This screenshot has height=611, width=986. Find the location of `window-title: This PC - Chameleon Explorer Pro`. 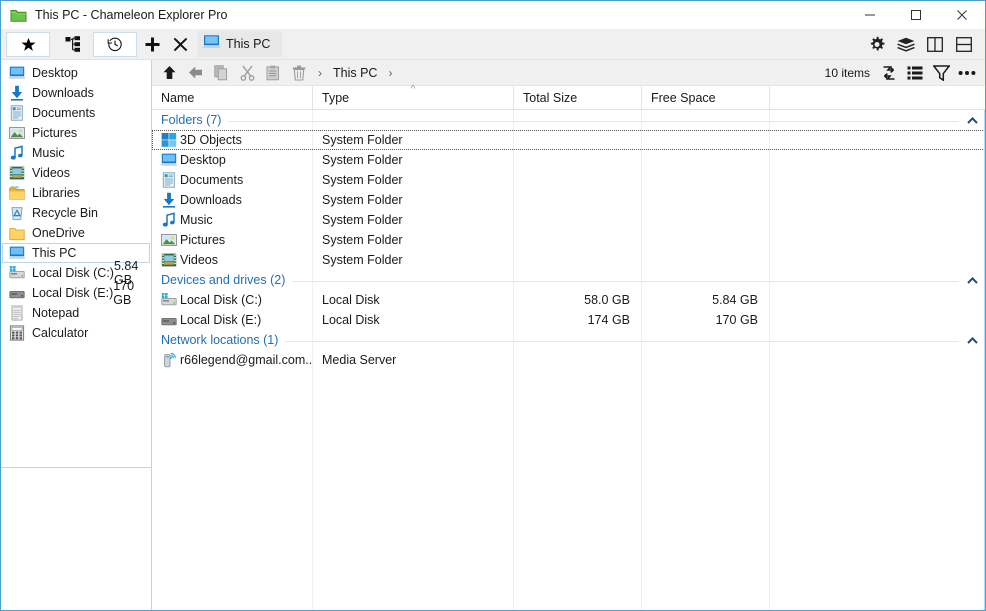

window-title: This PC - Chameleon Explorer Pro is located at coordinates (131, 15).